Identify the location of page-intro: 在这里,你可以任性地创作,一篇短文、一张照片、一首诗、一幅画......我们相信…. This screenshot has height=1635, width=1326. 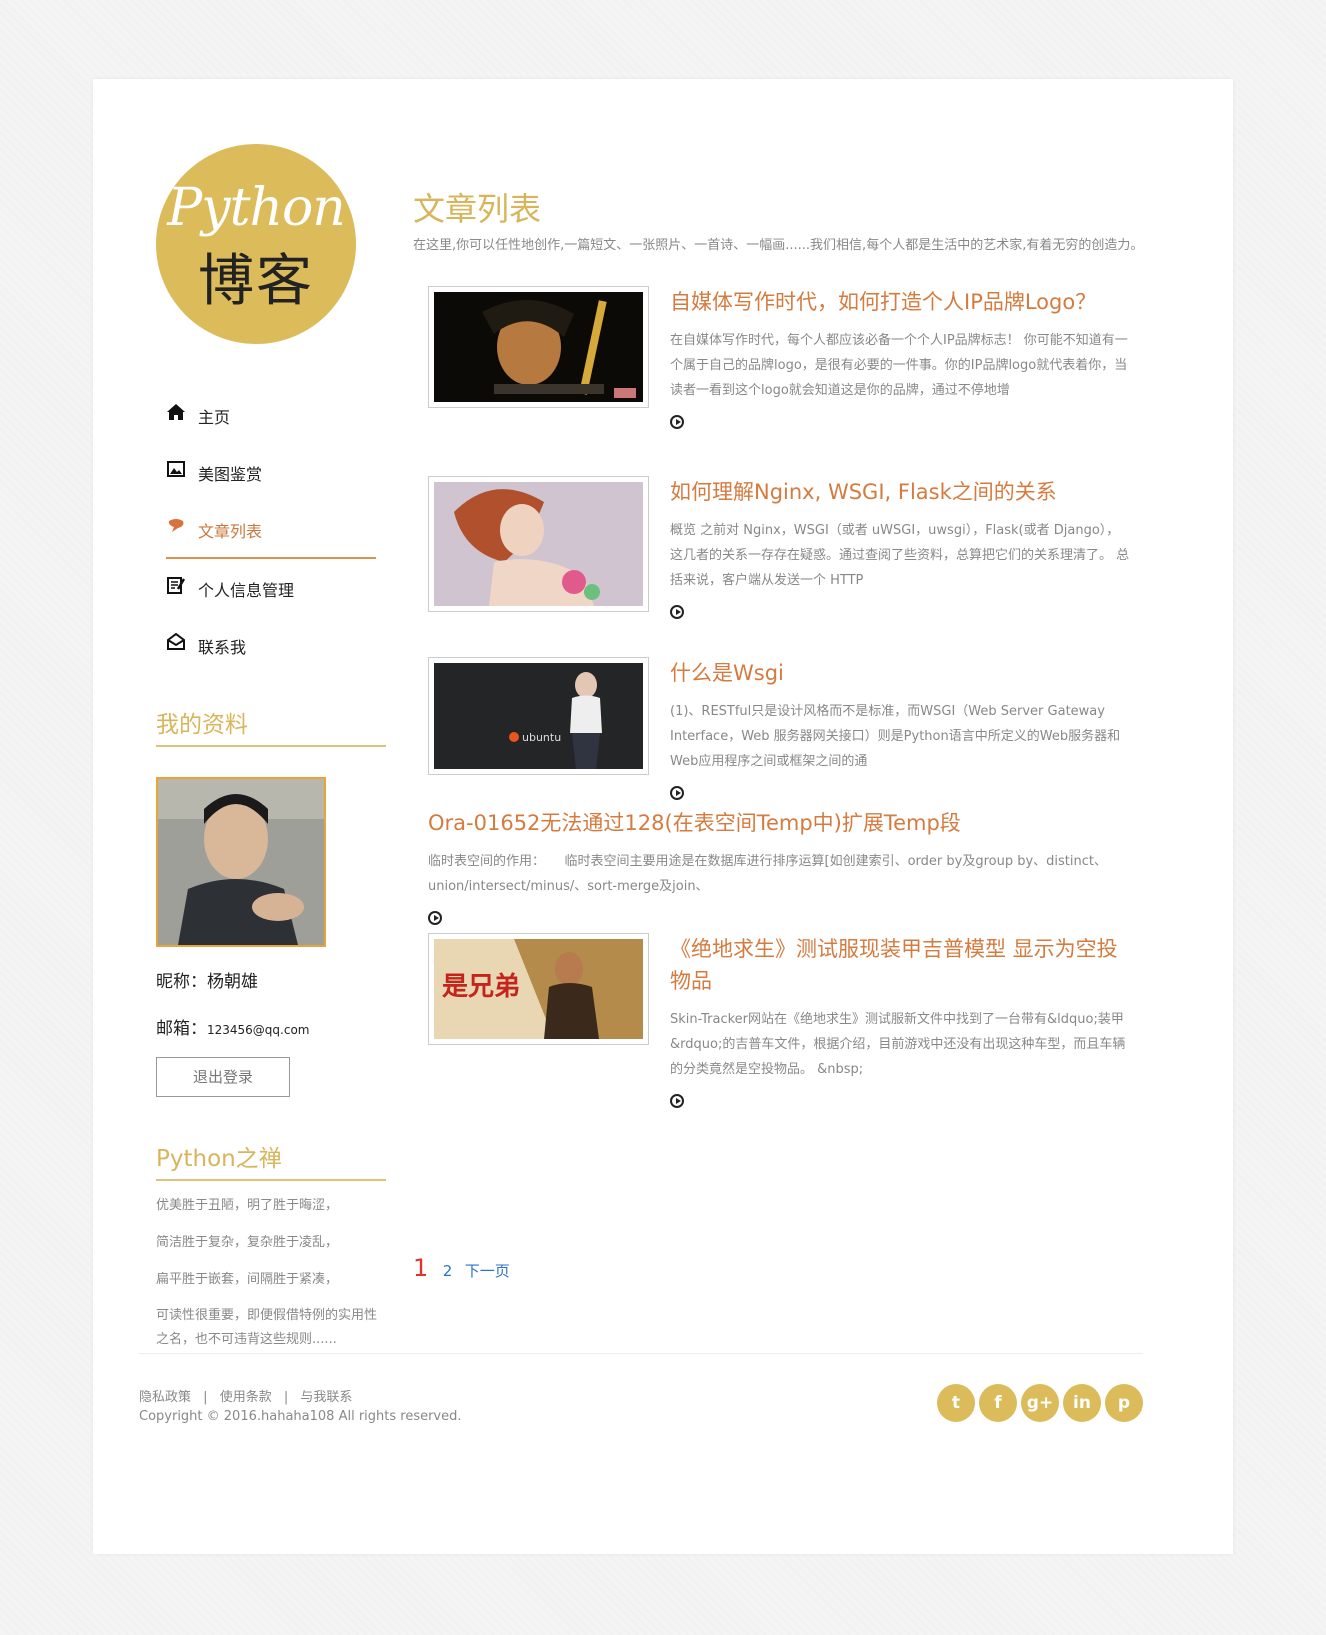
(778, 245).